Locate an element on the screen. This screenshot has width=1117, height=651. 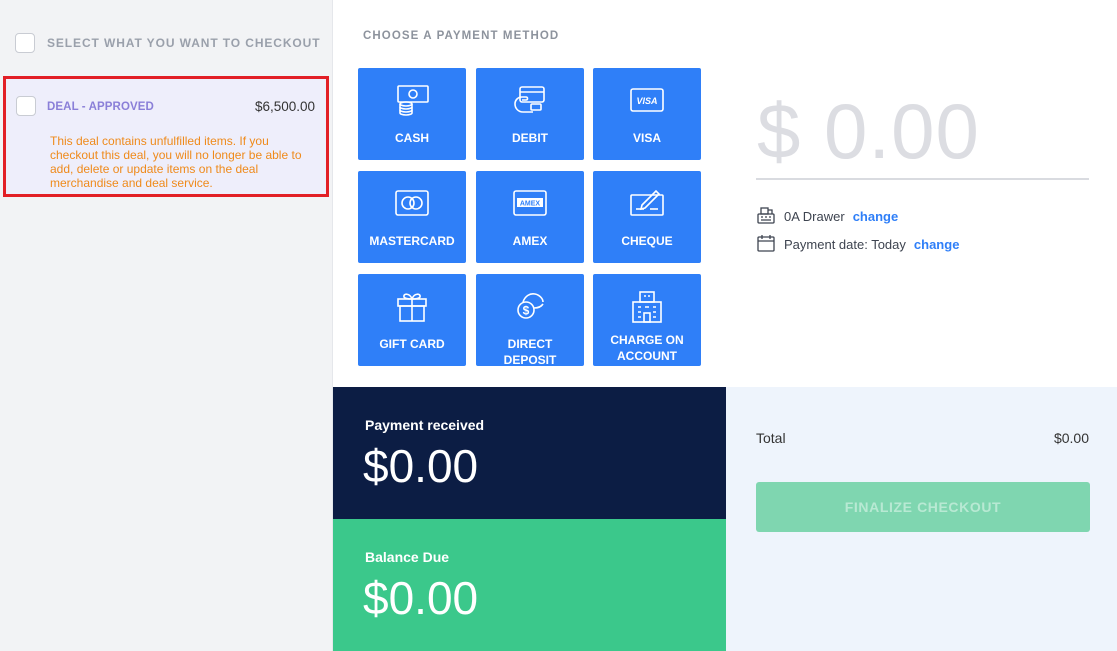
checkout-summary-panel: Total $0.00 FINALIZE CHECKOUT is located at coordinates (921, 519).